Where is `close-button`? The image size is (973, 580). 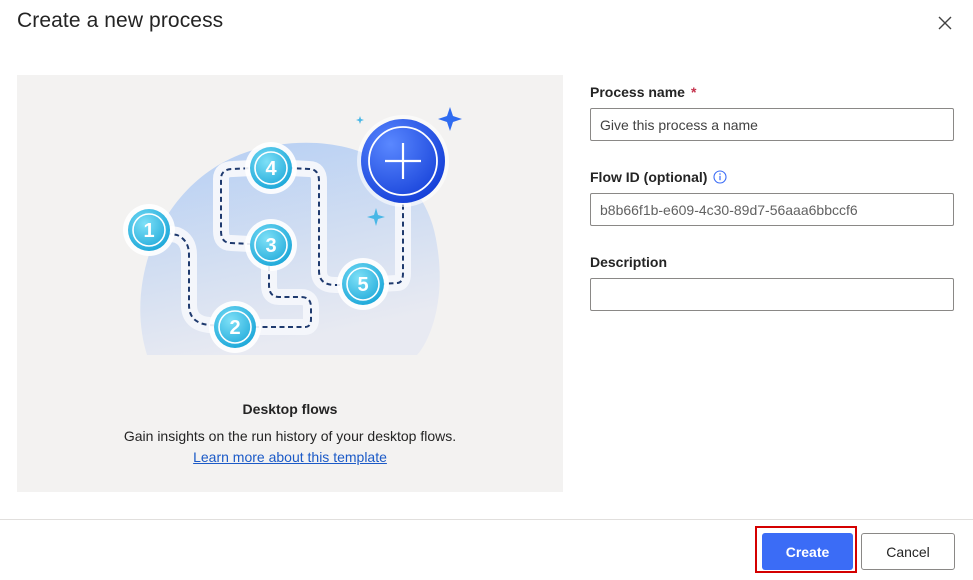 close-button is located at coordinates (945, 23).